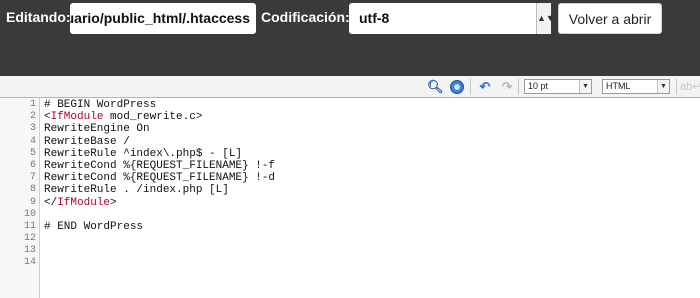 Image resolution: width=700 pixels, height=298 pixels. What do you see at coordinates (485, 87) in the screenshot?
I see `undo-icon: ↶` at bounding box center [485, 87].